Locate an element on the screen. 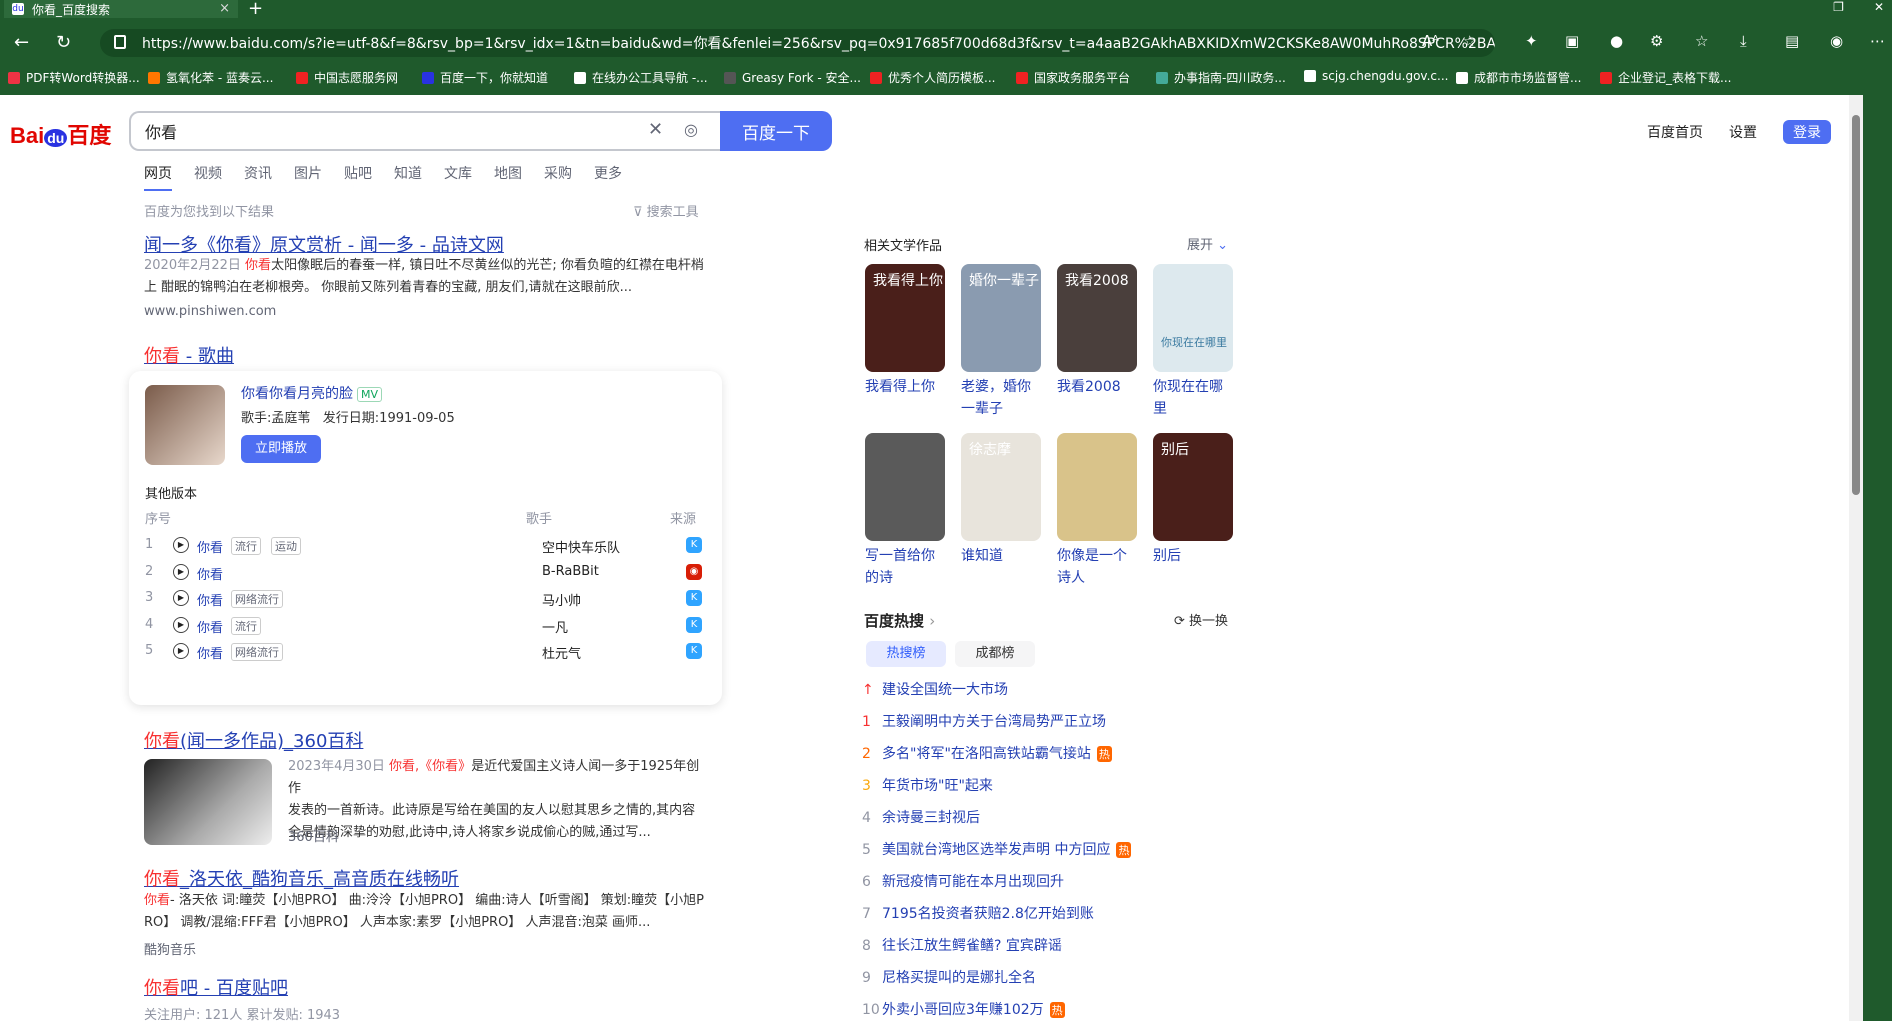 This screenshot has width=1892, height=1021. downloads-icon: ⤓ is located at coordinates (1743, 41).